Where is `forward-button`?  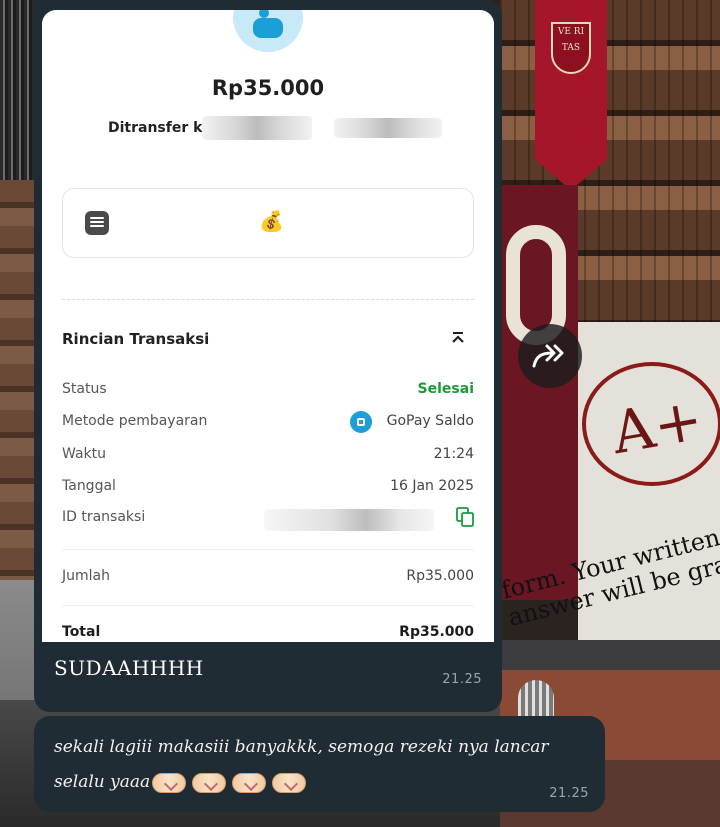
forward-button is located at coordinates (550, 356).